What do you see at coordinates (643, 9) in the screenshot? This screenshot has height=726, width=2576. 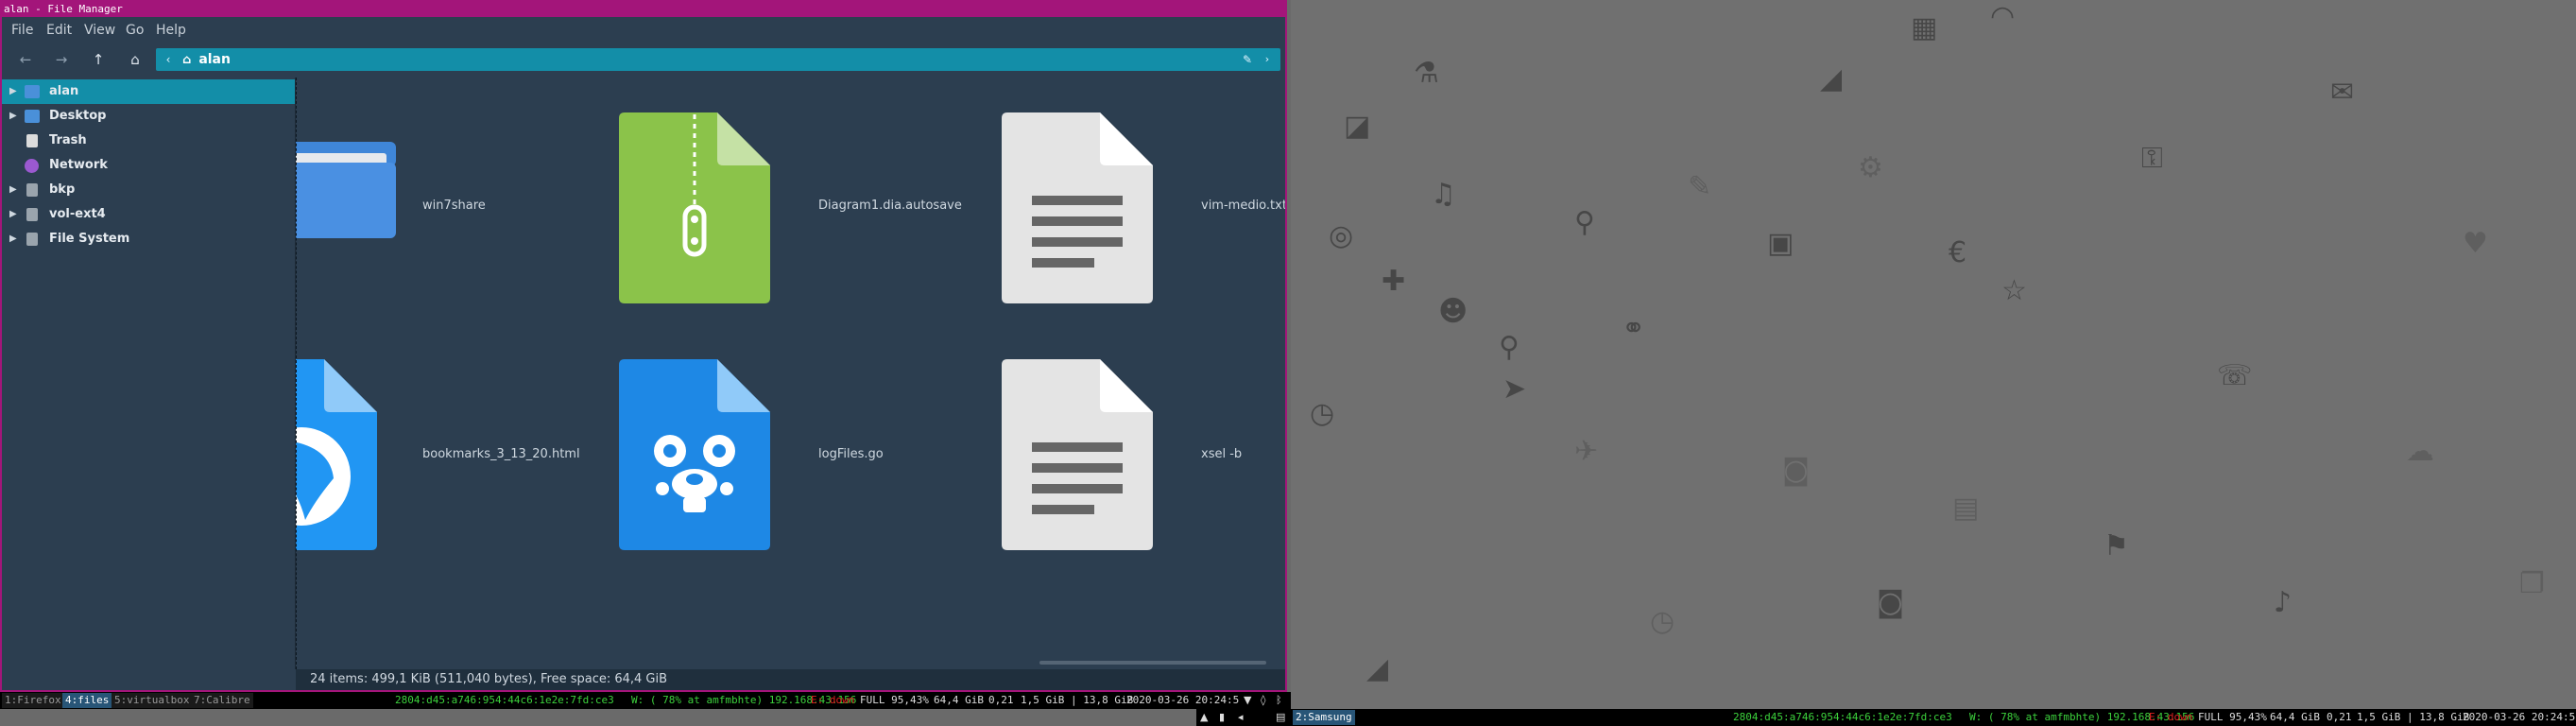 I see `window-title: alan - File Manager` at bounding box center [643, 9].